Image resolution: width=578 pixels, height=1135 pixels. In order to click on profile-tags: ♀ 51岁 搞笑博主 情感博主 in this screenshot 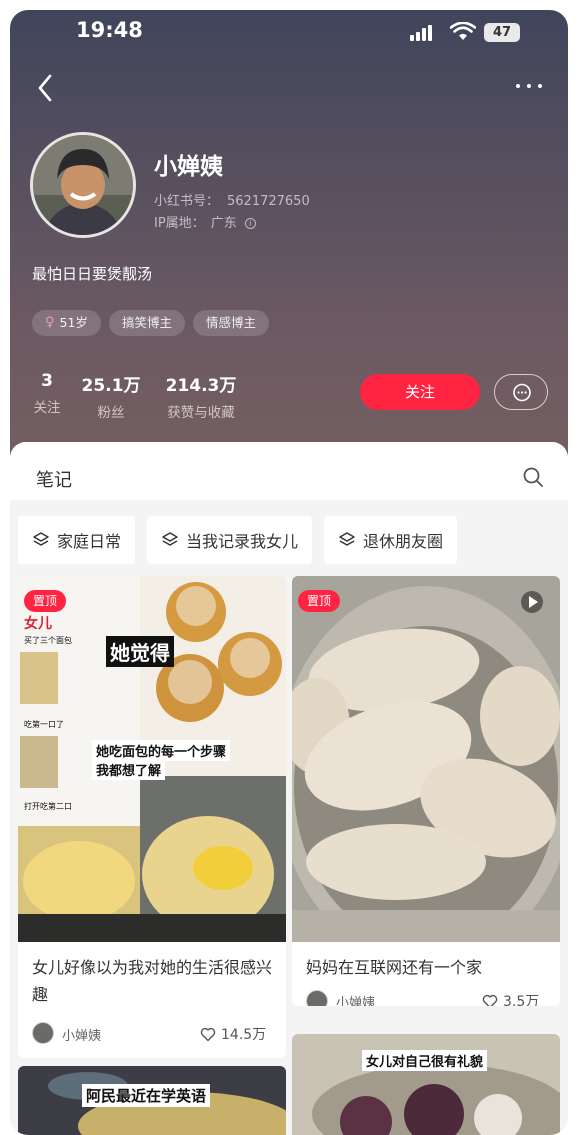, I will do `click(150, 323)`.